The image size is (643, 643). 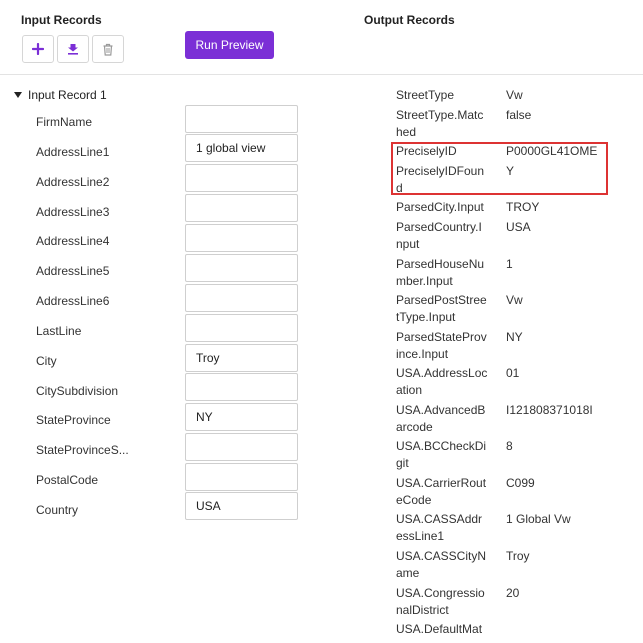 What do you see at coordinates (73, 301) in the screenshot?
I see `field-label: AddressLine6` at bounding box center [73, 301].